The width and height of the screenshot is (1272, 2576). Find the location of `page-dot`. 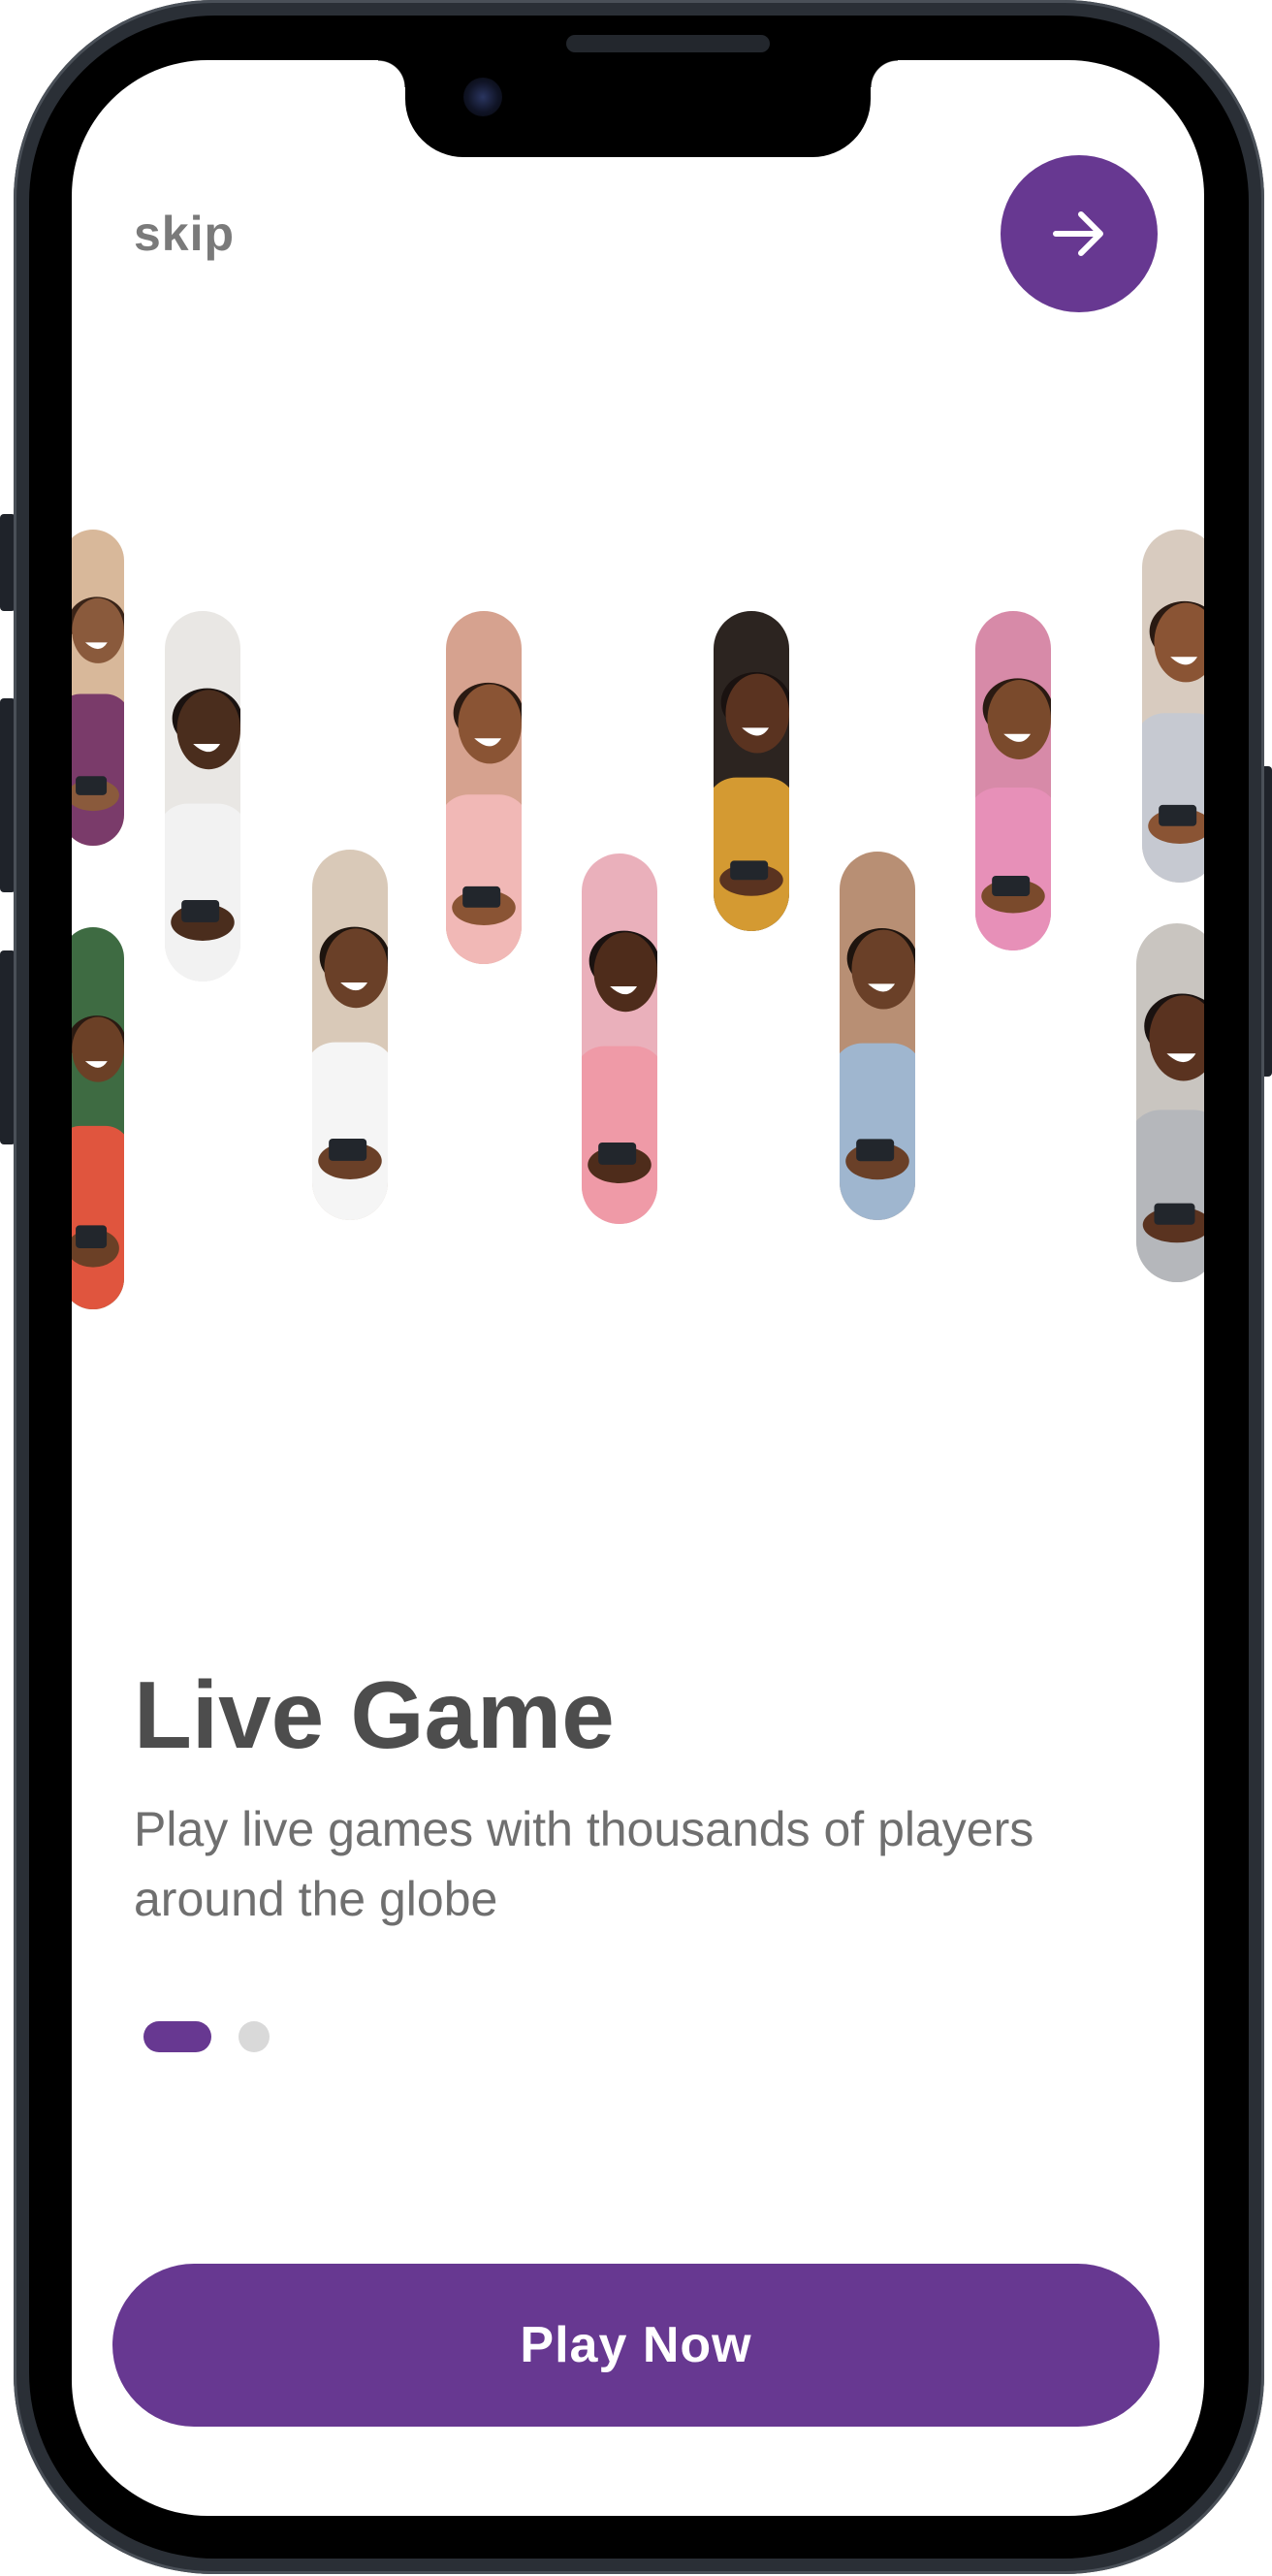

page-dot is located at coordinates (254, 2036).